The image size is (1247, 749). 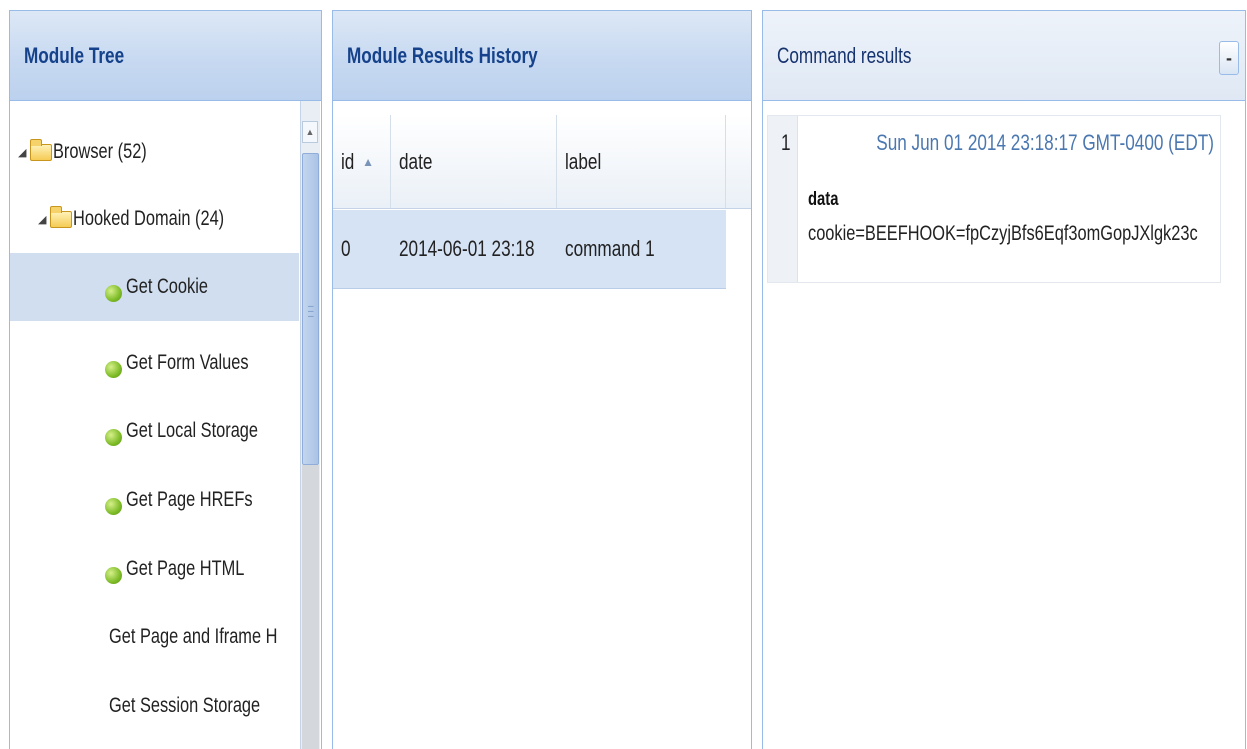 I want to click on tree-item: Get Form Values, so click(x=154, y=363).